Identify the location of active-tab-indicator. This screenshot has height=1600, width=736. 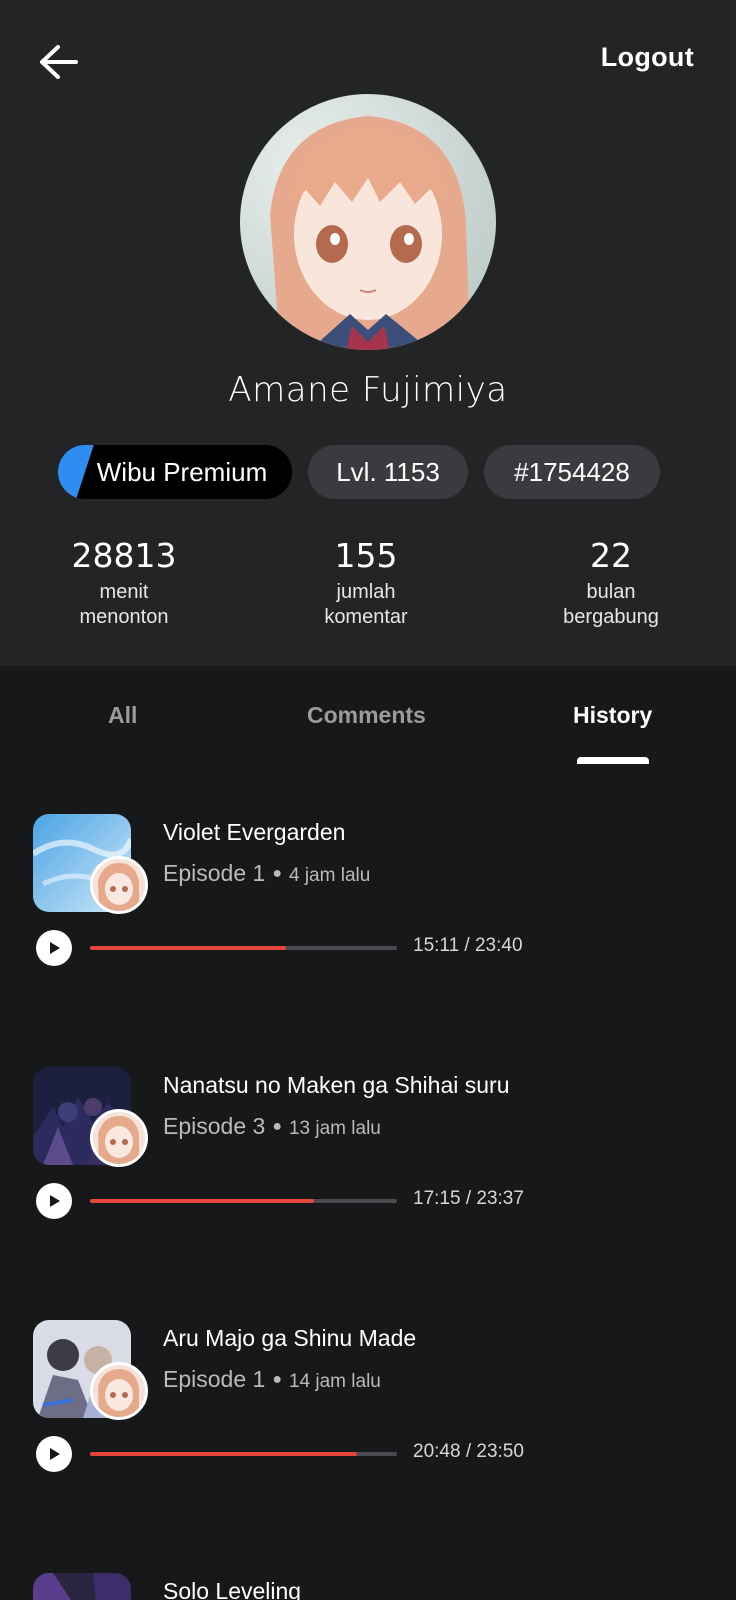
(613, 760).